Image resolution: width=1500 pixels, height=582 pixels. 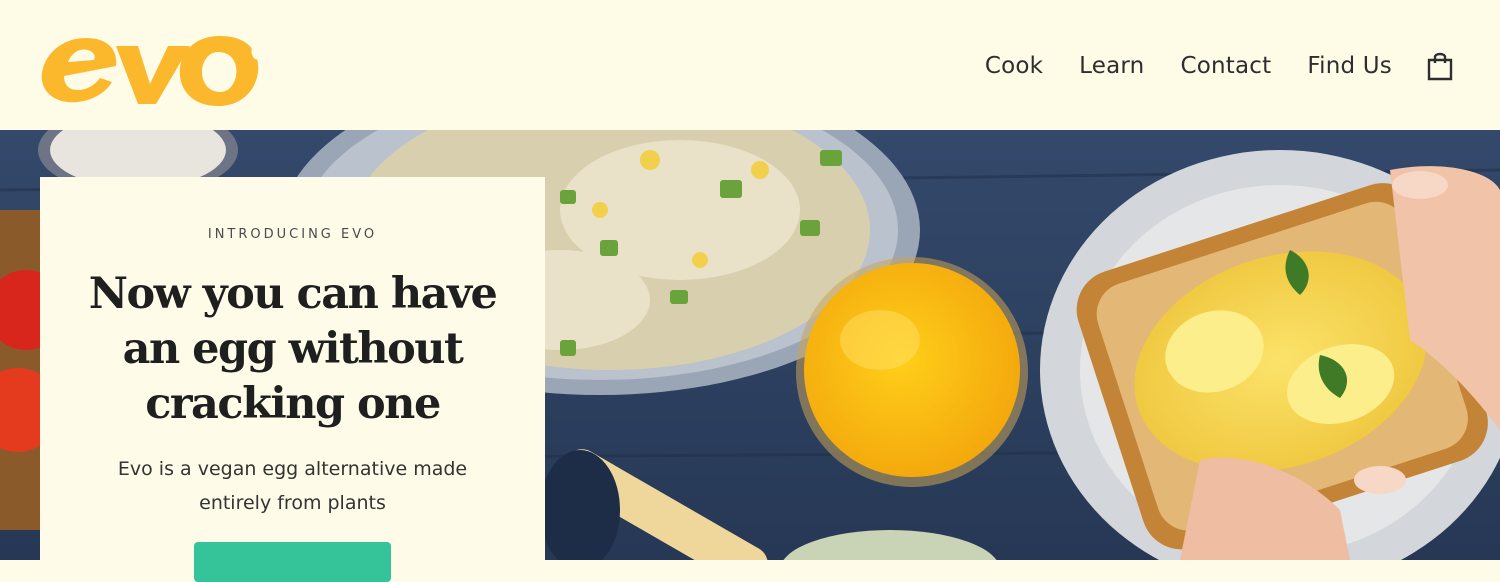 What do you see at coordinates (158, 64) in the screenshot?
I see `evo-logo` at bounding box center [158, 64].